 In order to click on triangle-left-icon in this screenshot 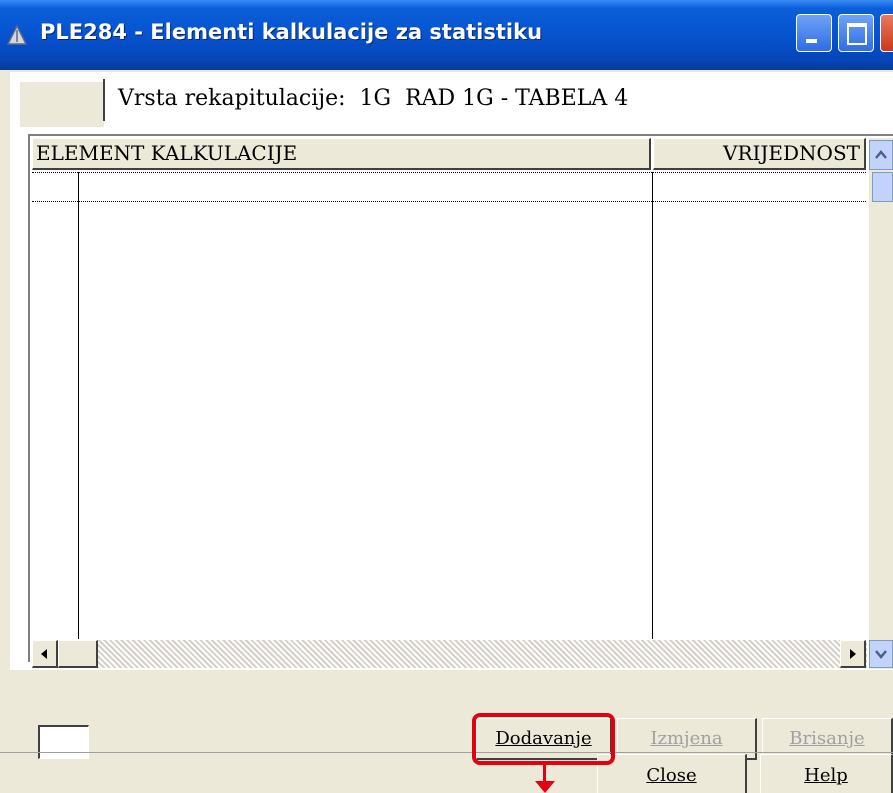, I will do `click(44, 654)`.